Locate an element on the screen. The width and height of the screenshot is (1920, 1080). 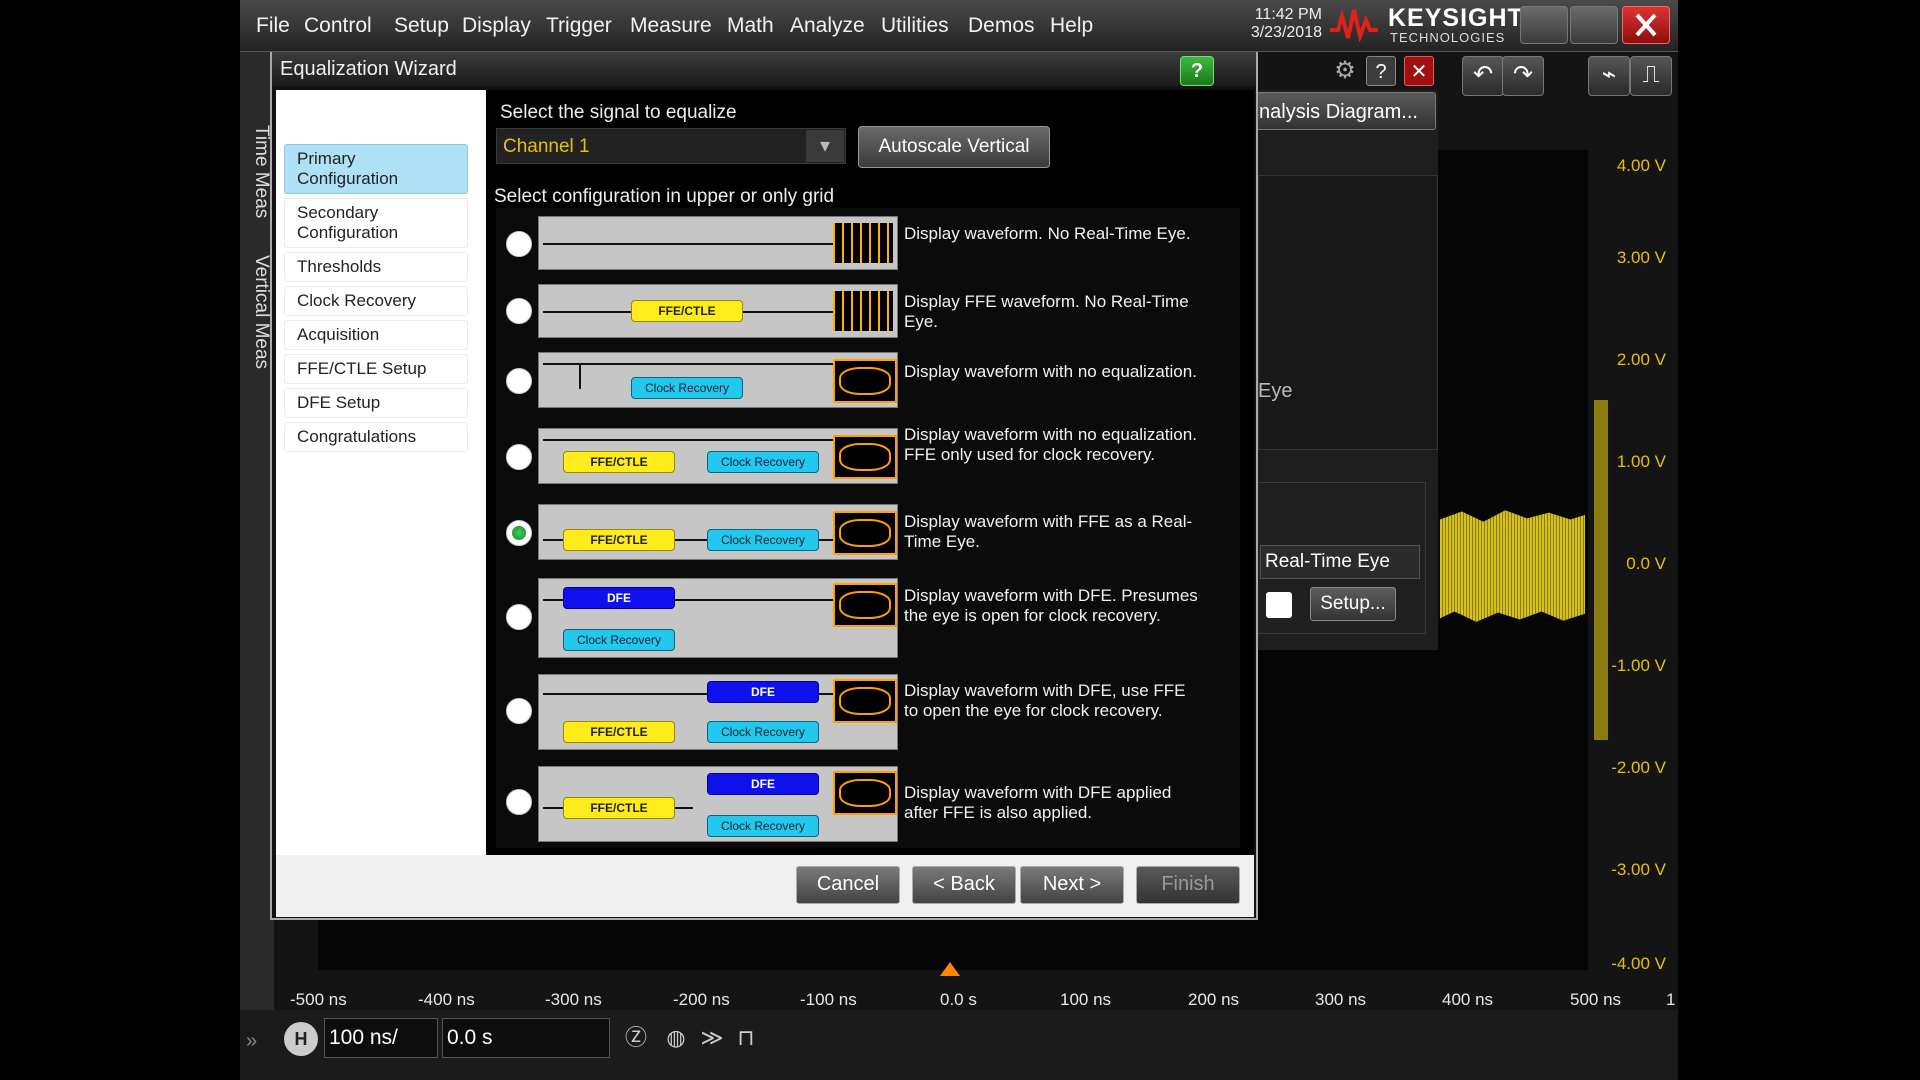
nav-secondary-configuration: Secondary Configuration is located at coordinates (376, 223).